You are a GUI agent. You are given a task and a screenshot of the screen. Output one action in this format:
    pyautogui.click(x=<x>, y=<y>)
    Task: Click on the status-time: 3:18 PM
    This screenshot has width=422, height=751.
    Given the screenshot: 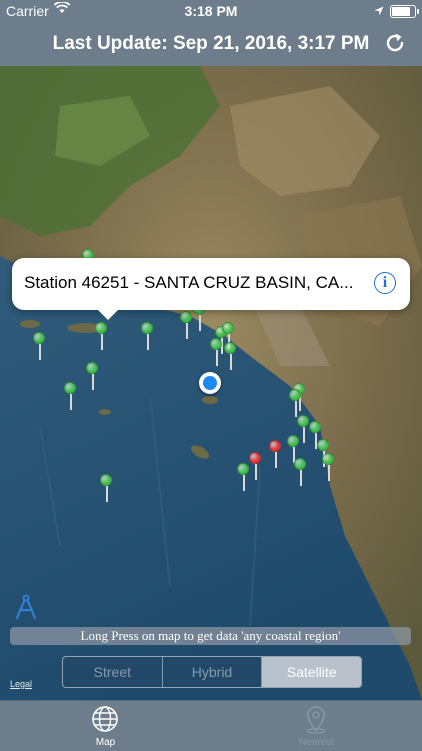 What is the action you would take?
    pyautogui.click(x=211, y=11)
    